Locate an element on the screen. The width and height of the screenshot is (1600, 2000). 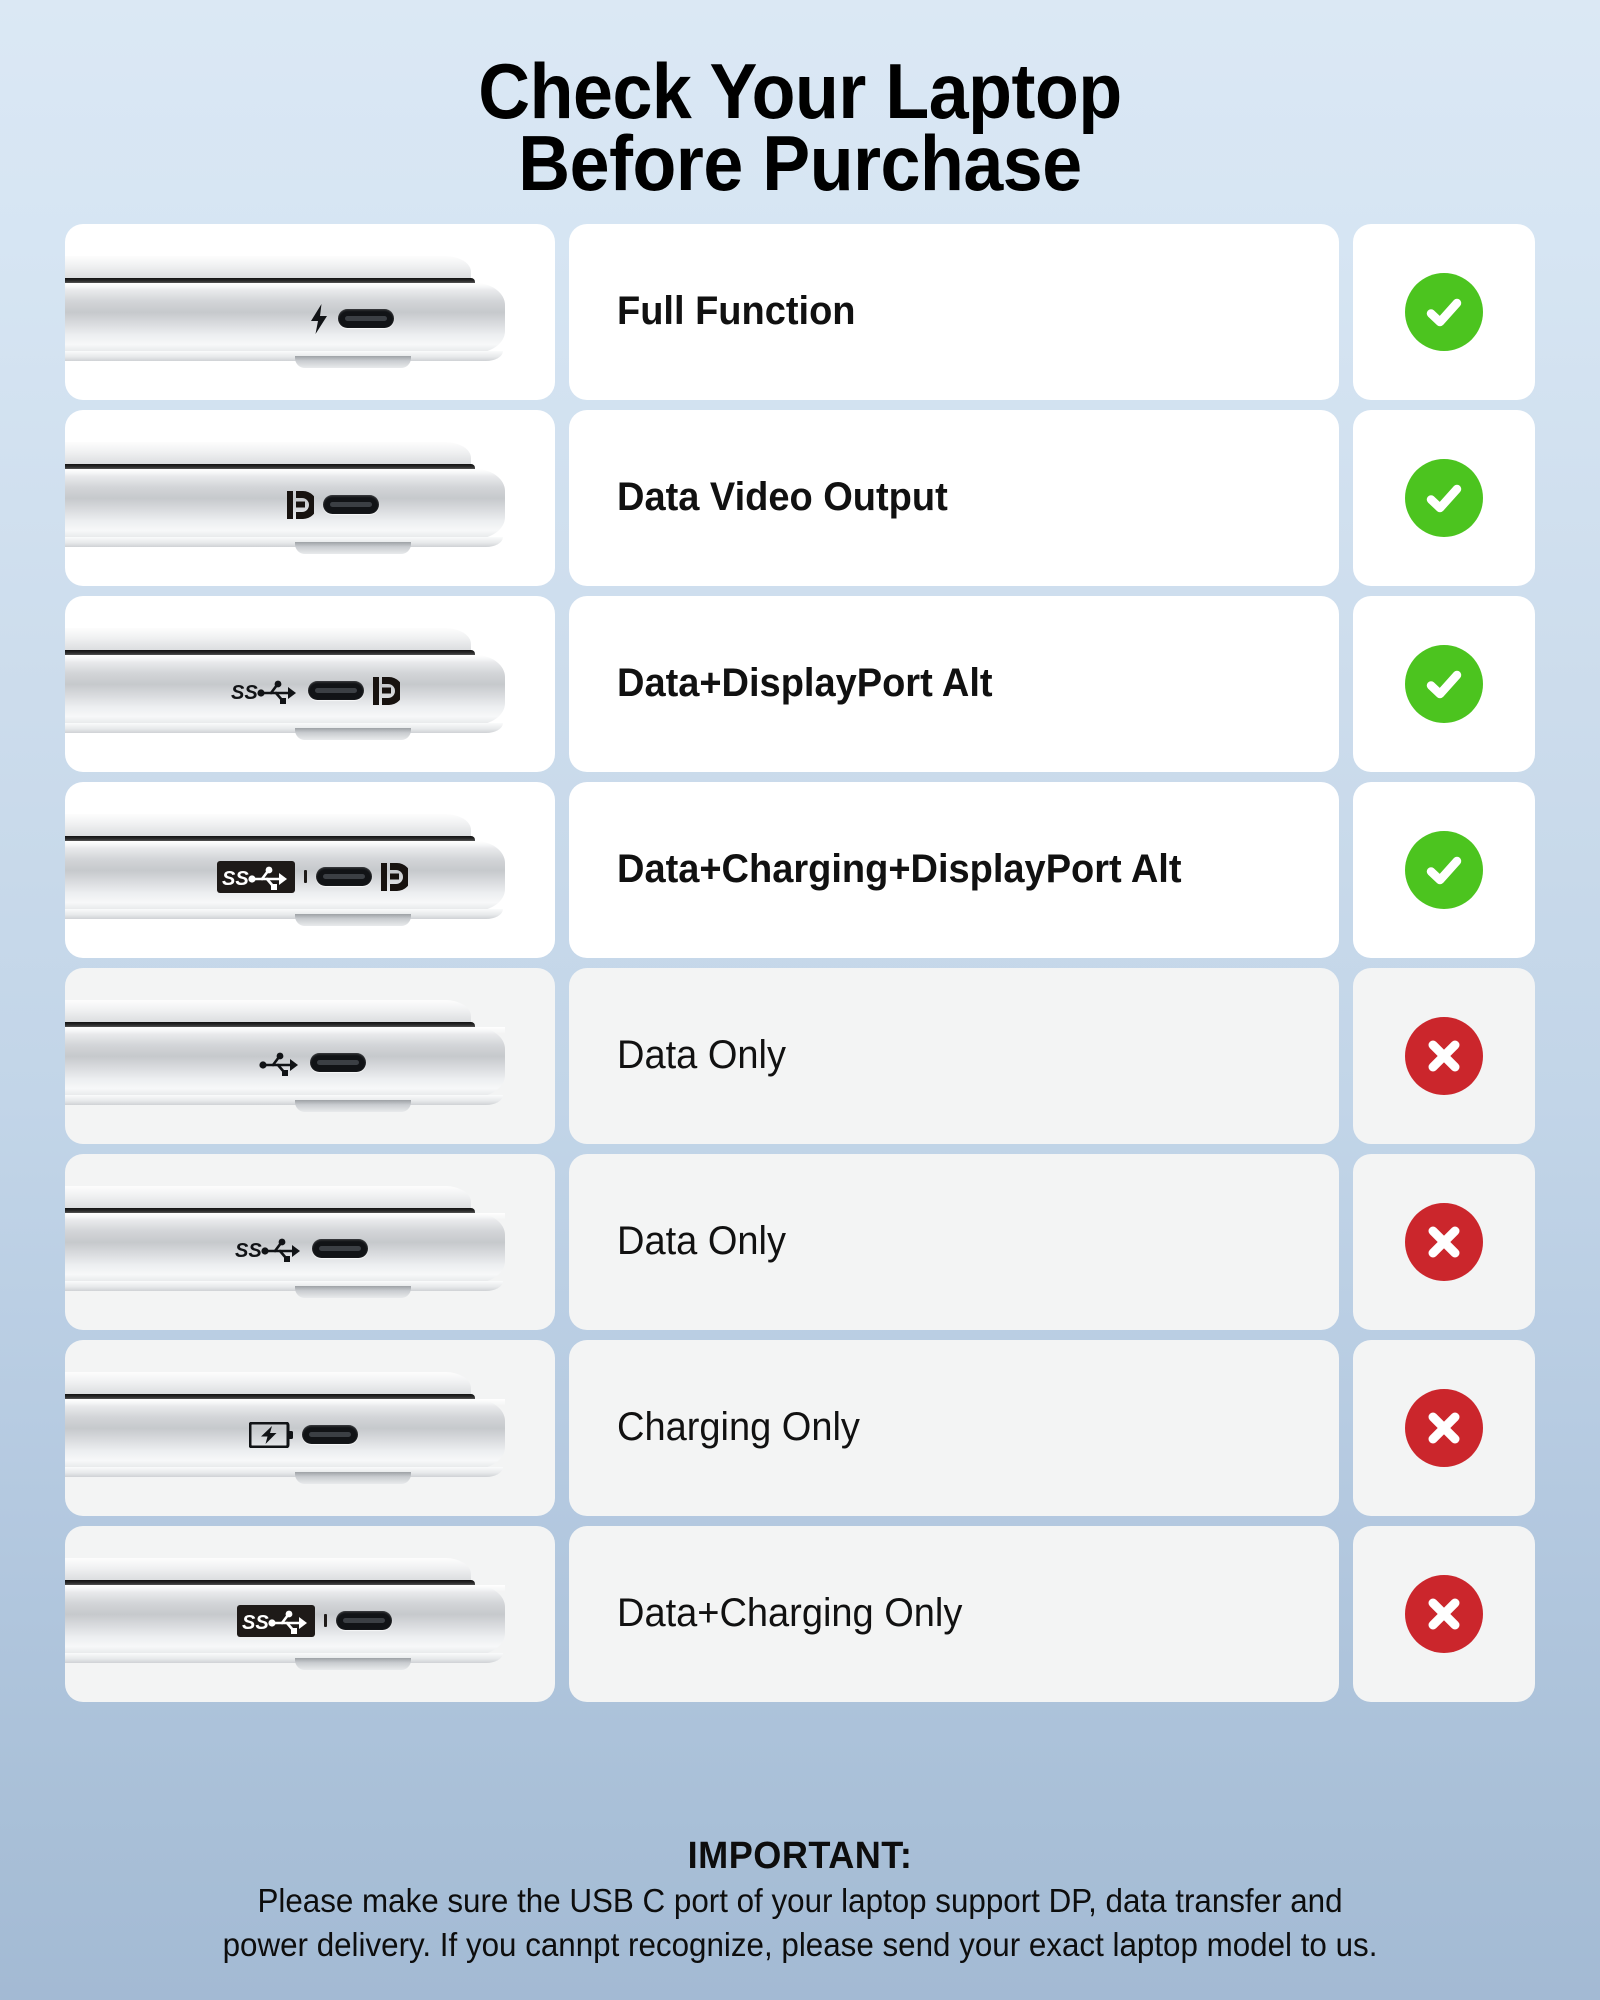
page-title: Check Your Laptop Before Purchase is located at coordinates (800, 100).